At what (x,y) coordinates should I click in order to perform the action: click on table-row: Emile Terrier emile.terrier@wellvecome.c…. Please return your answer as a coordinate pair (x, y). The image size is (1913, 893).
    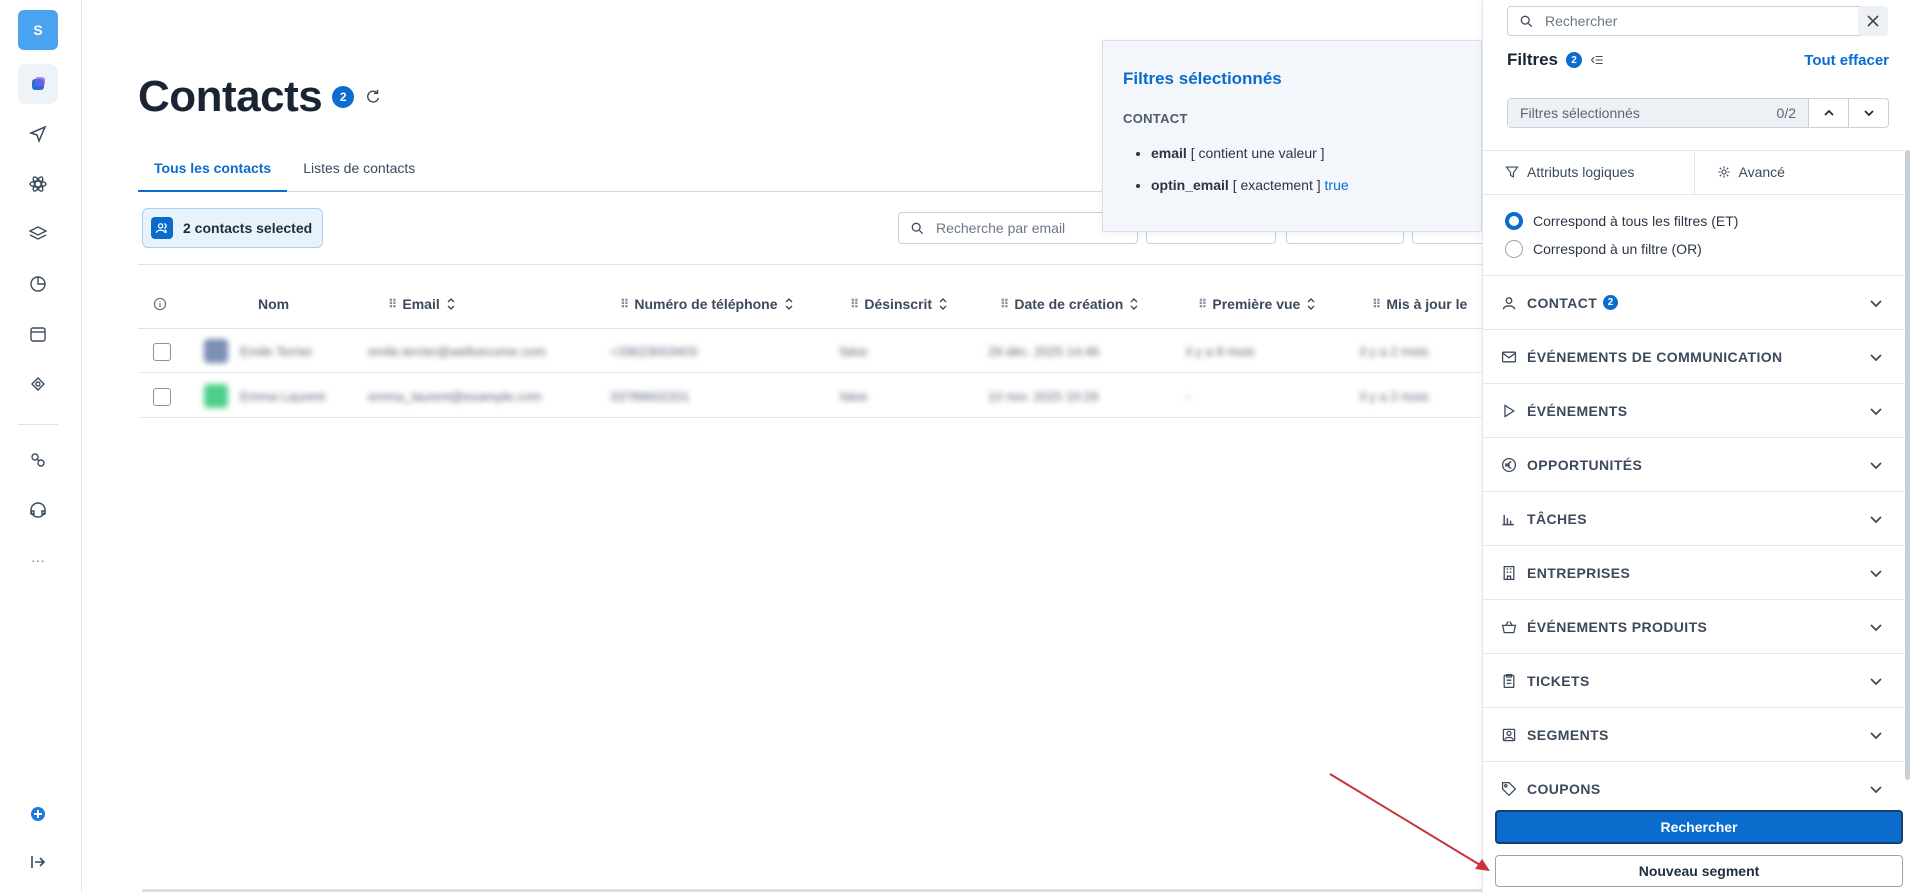
    Looking at the image, I should click on (810, 351).